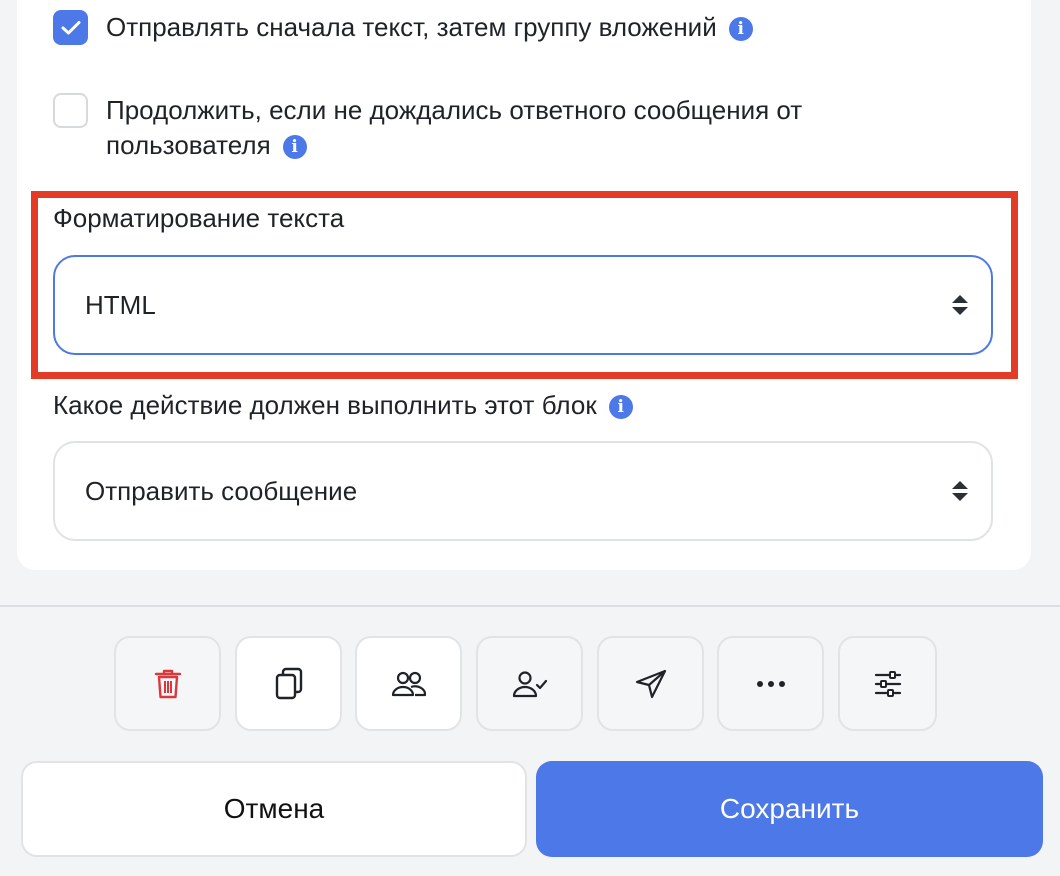 This screenshot has width=1060, height=876. I want to click on checkmark-icon, so click(70, 27).